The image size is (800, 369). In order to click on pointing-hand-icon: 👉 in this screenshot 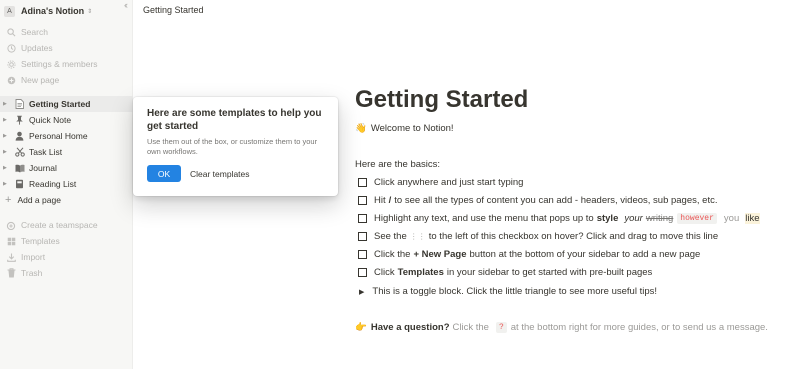, I will do `click(361, 327)`.